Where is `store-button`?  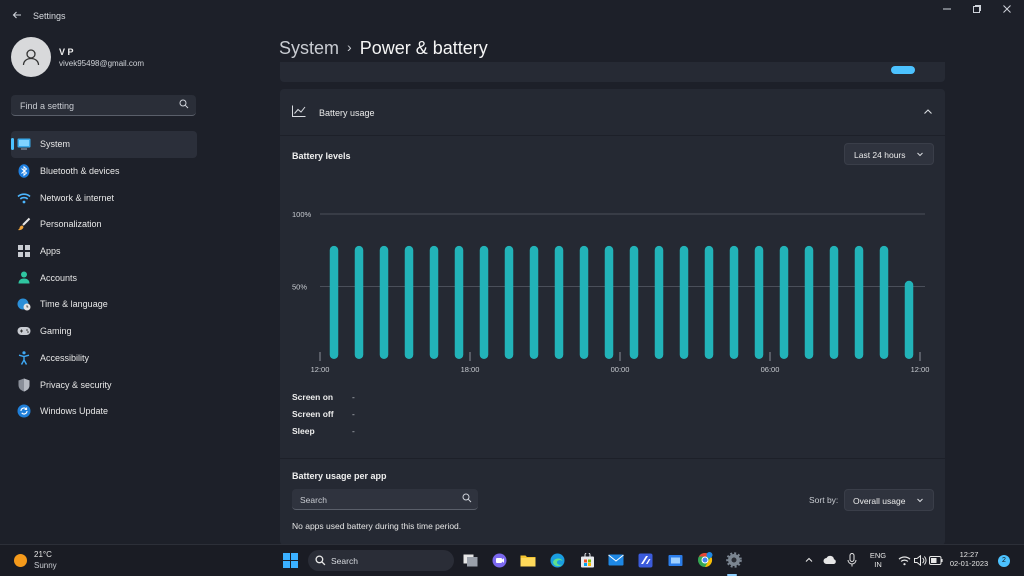
store-button is located at coordinates (587, 560).